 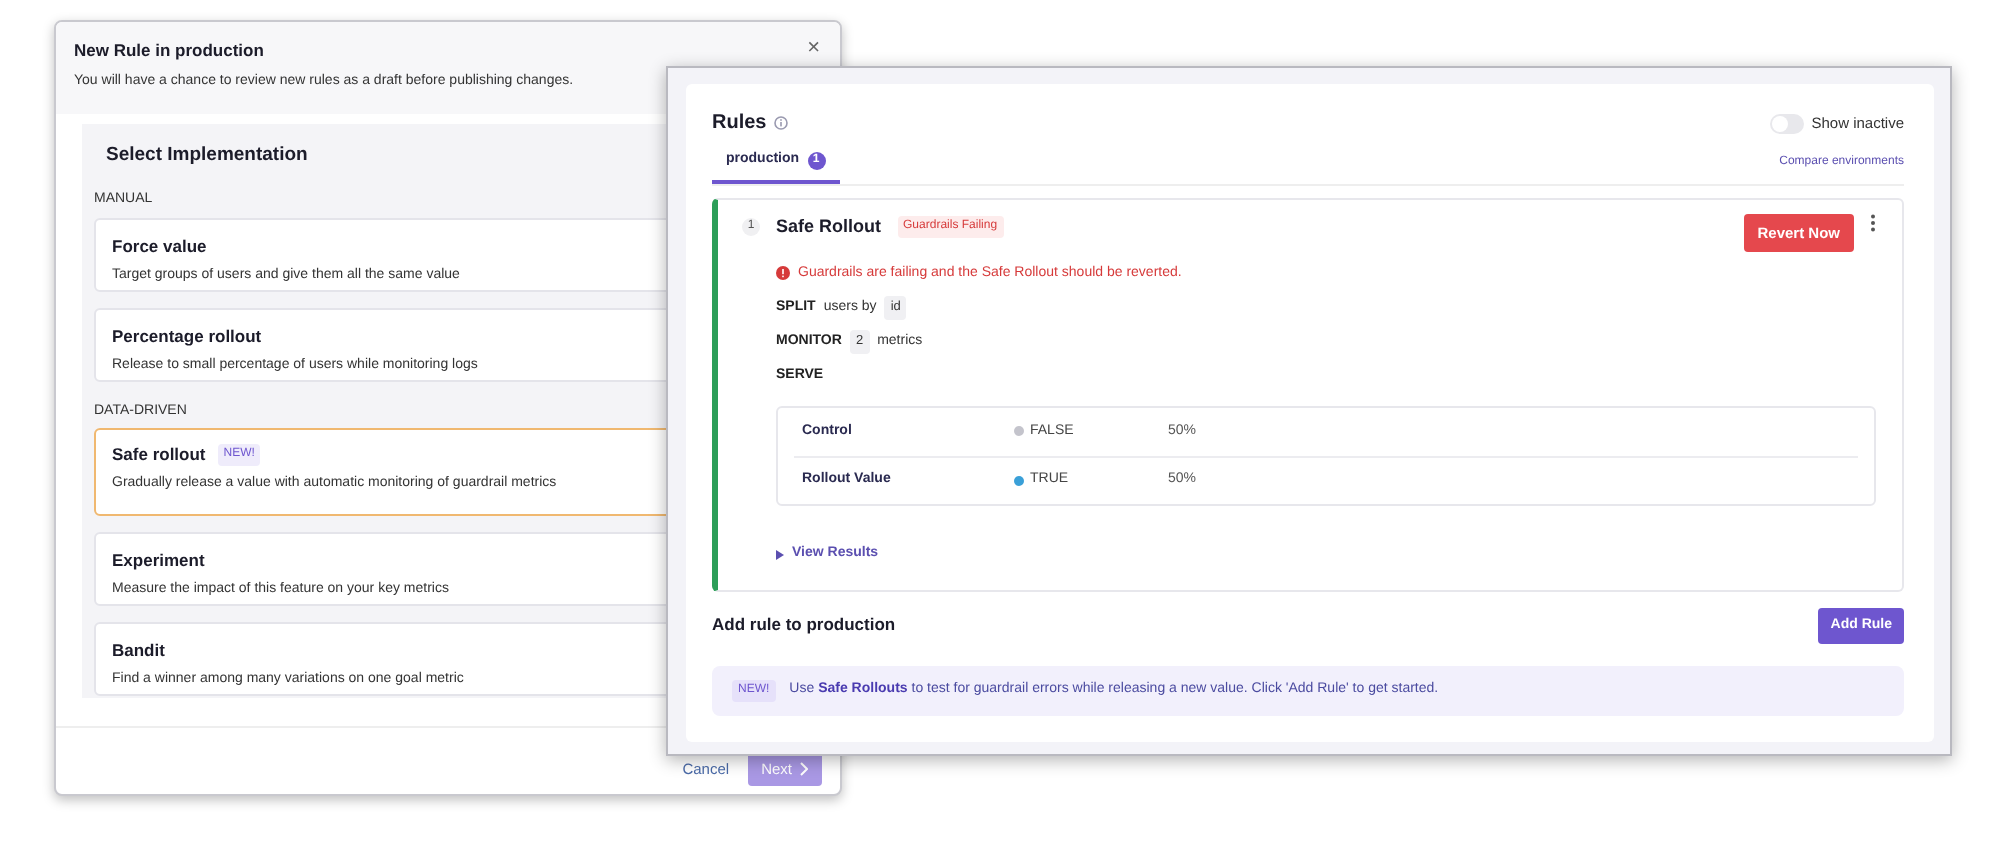 I want to click on dialog-title: New Rule in production, so click(x=169, y=51).